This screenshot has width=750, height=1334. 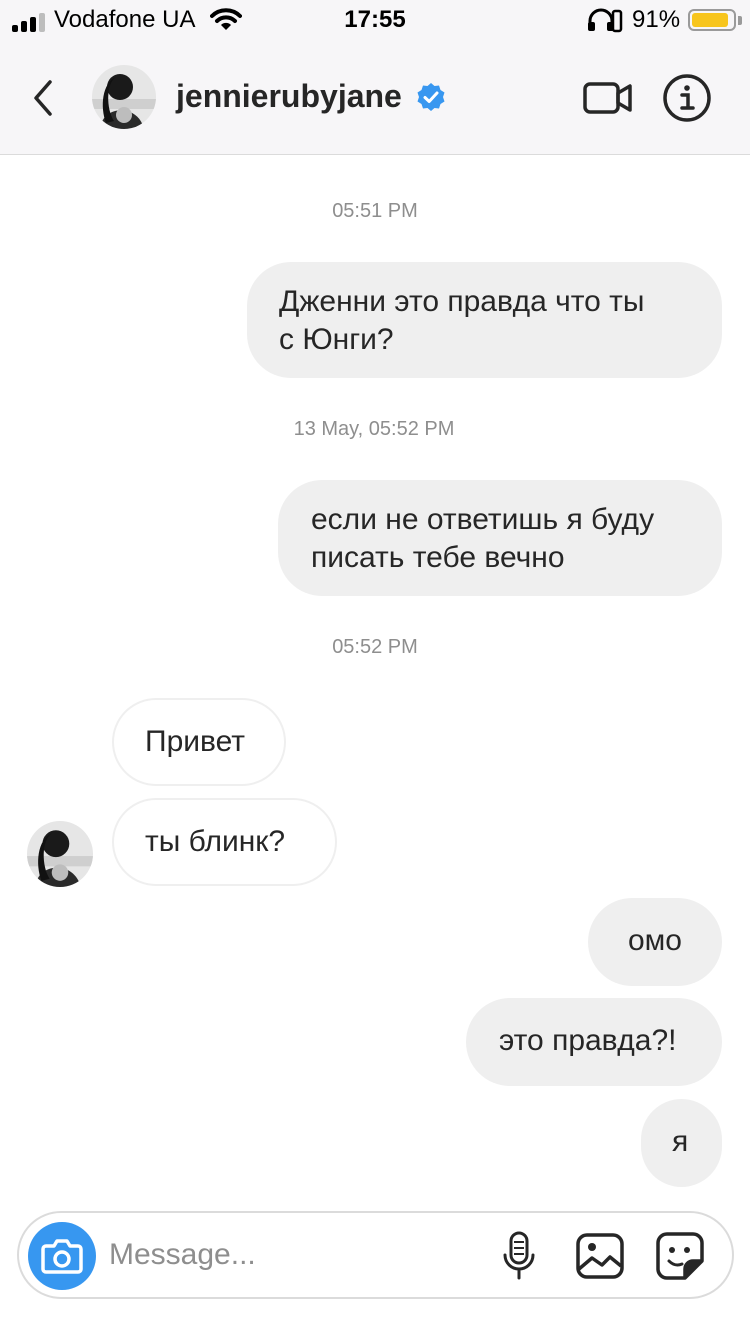 What do you see at coordinates (336, 339) in the screenshot?
I see `message-line: с Юнги?` at bounding box center [336, 339].